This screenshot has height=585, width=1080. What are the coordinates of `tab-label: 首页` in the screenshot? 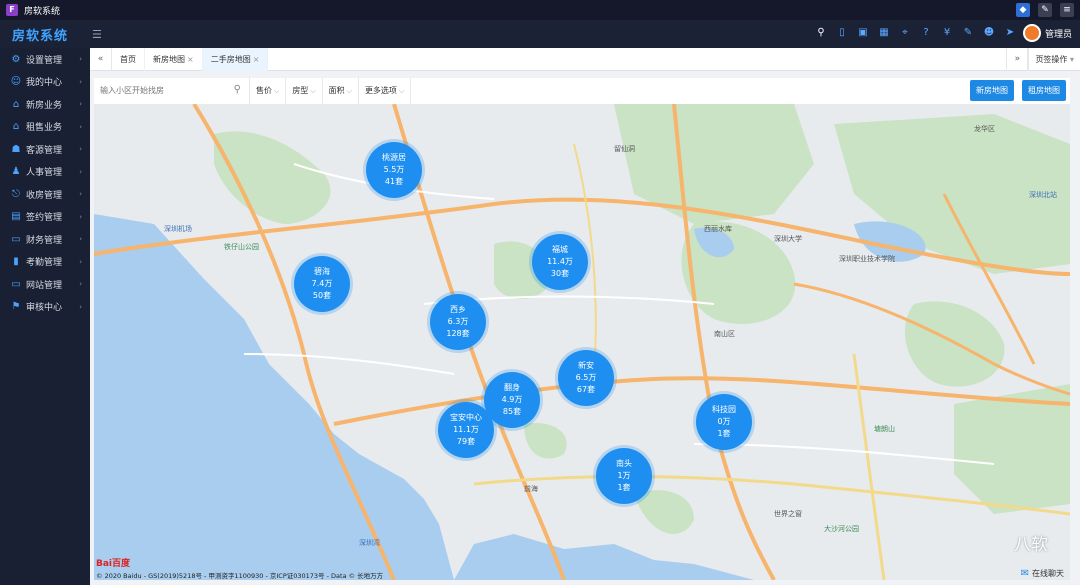 It's located at (128, 59).